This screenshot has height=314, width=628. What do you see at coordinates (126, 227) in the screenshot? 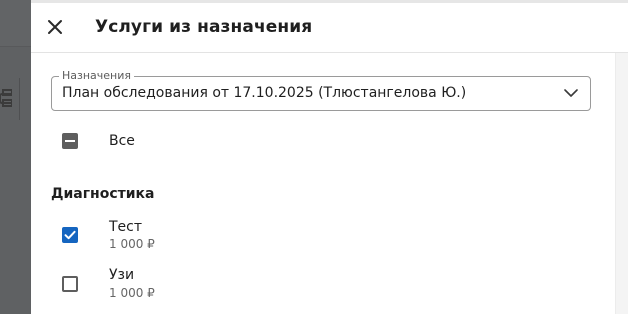
I see `service-name: Тест` at bounding box center [126, 227].